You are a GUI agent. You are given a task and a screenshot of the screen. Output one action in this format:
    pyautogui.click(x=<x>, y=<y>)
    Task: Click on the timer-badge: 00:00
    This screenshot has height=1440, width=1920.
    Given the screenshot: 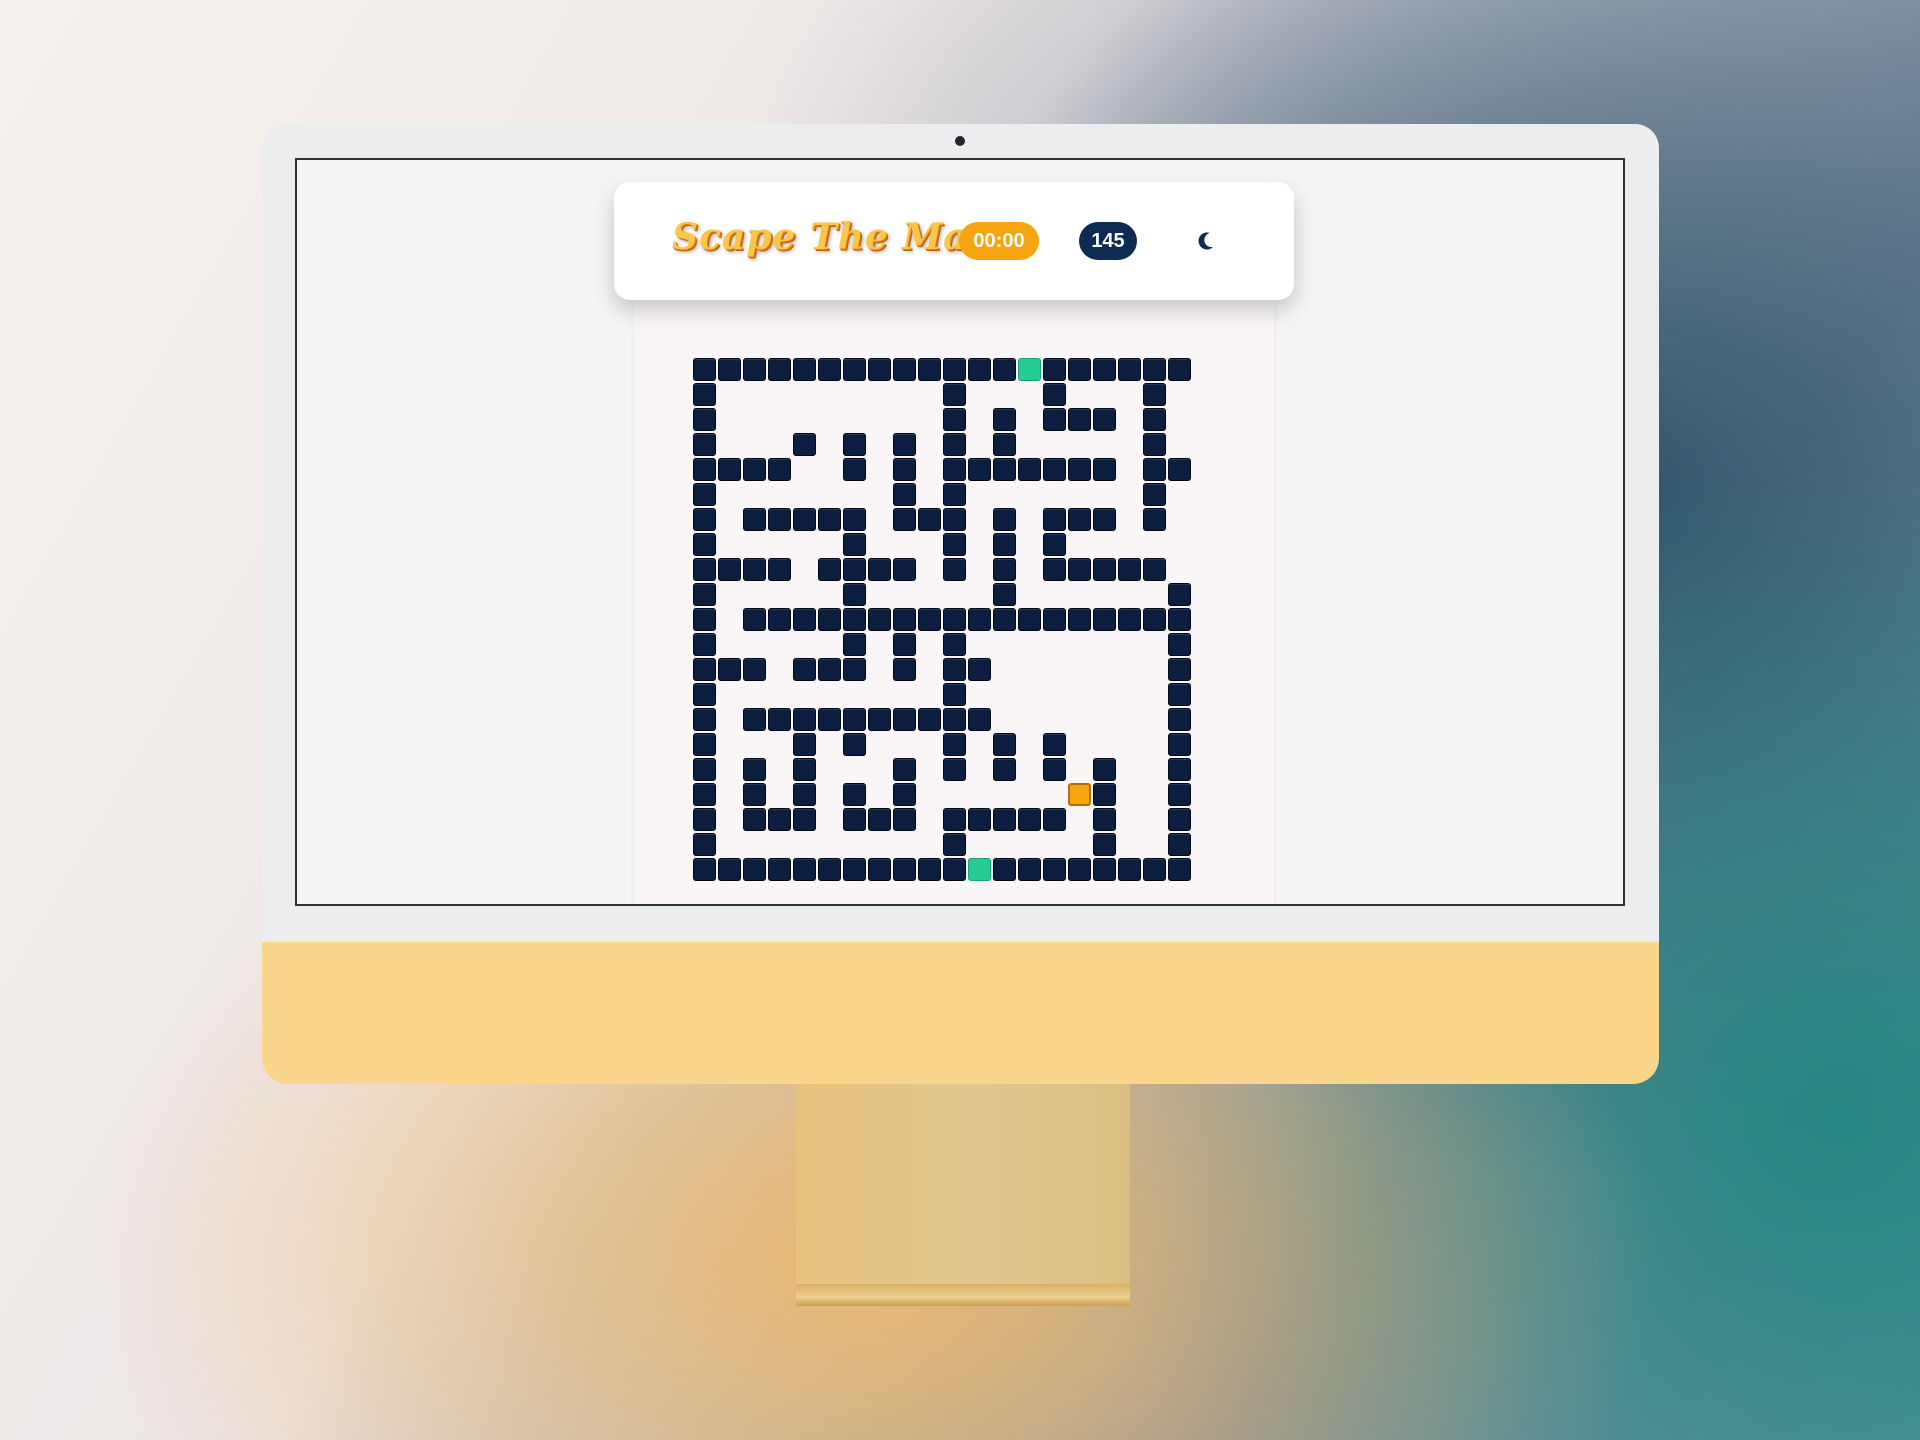 What is the action you would take?
    pyautogui.click(x=999, y=241)
    